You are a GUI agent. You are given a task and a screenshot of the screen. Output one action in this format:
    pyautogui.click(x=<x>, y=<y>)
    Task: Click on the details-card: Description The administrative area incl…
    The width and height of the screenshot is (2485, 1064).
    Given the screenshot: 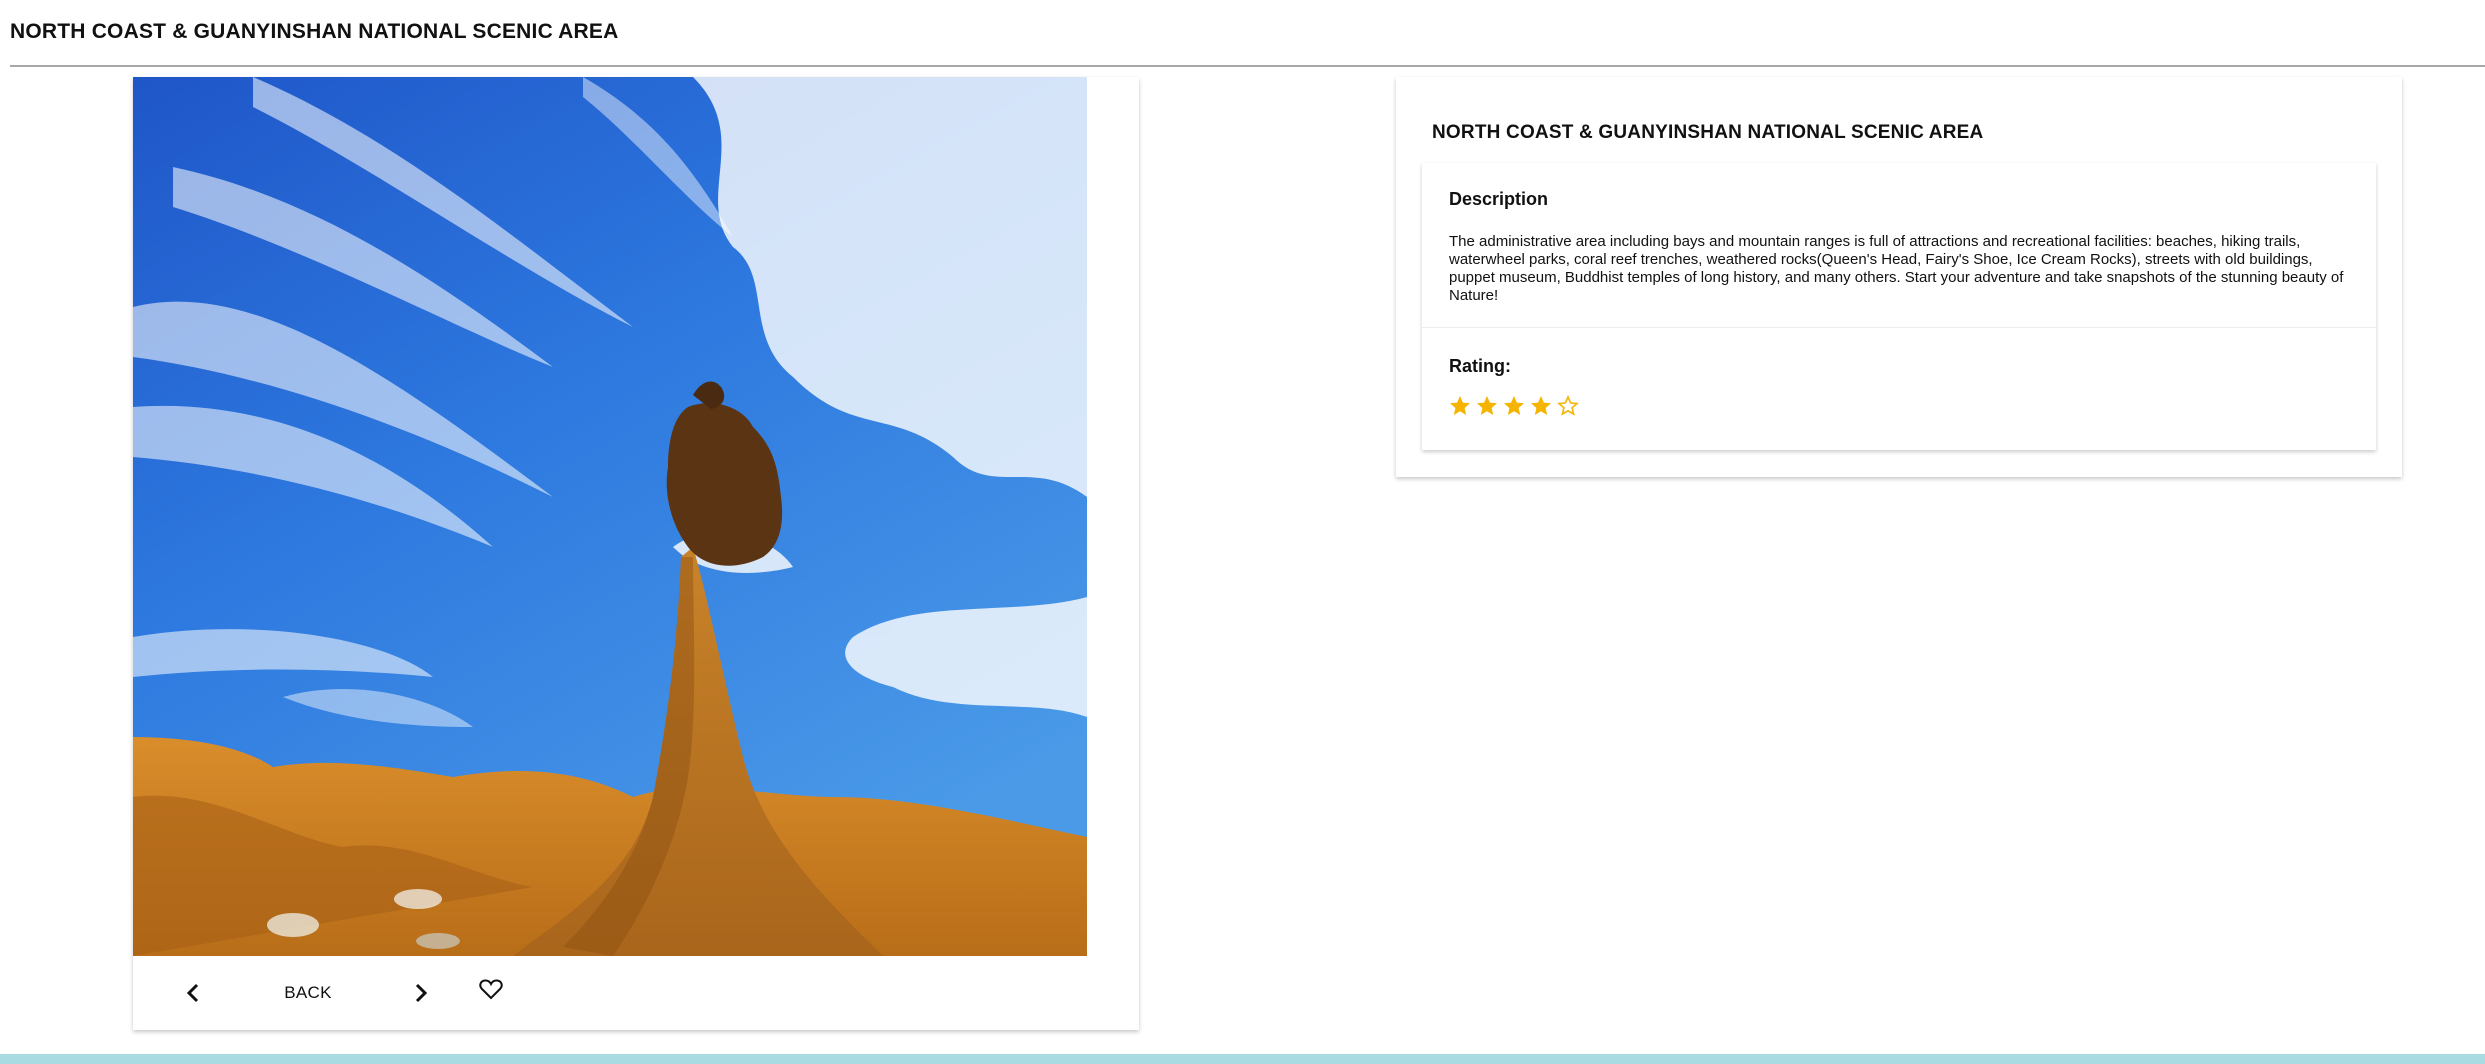 What is the action you would take?
    pyautogui.click(x=1899, y=306)
    